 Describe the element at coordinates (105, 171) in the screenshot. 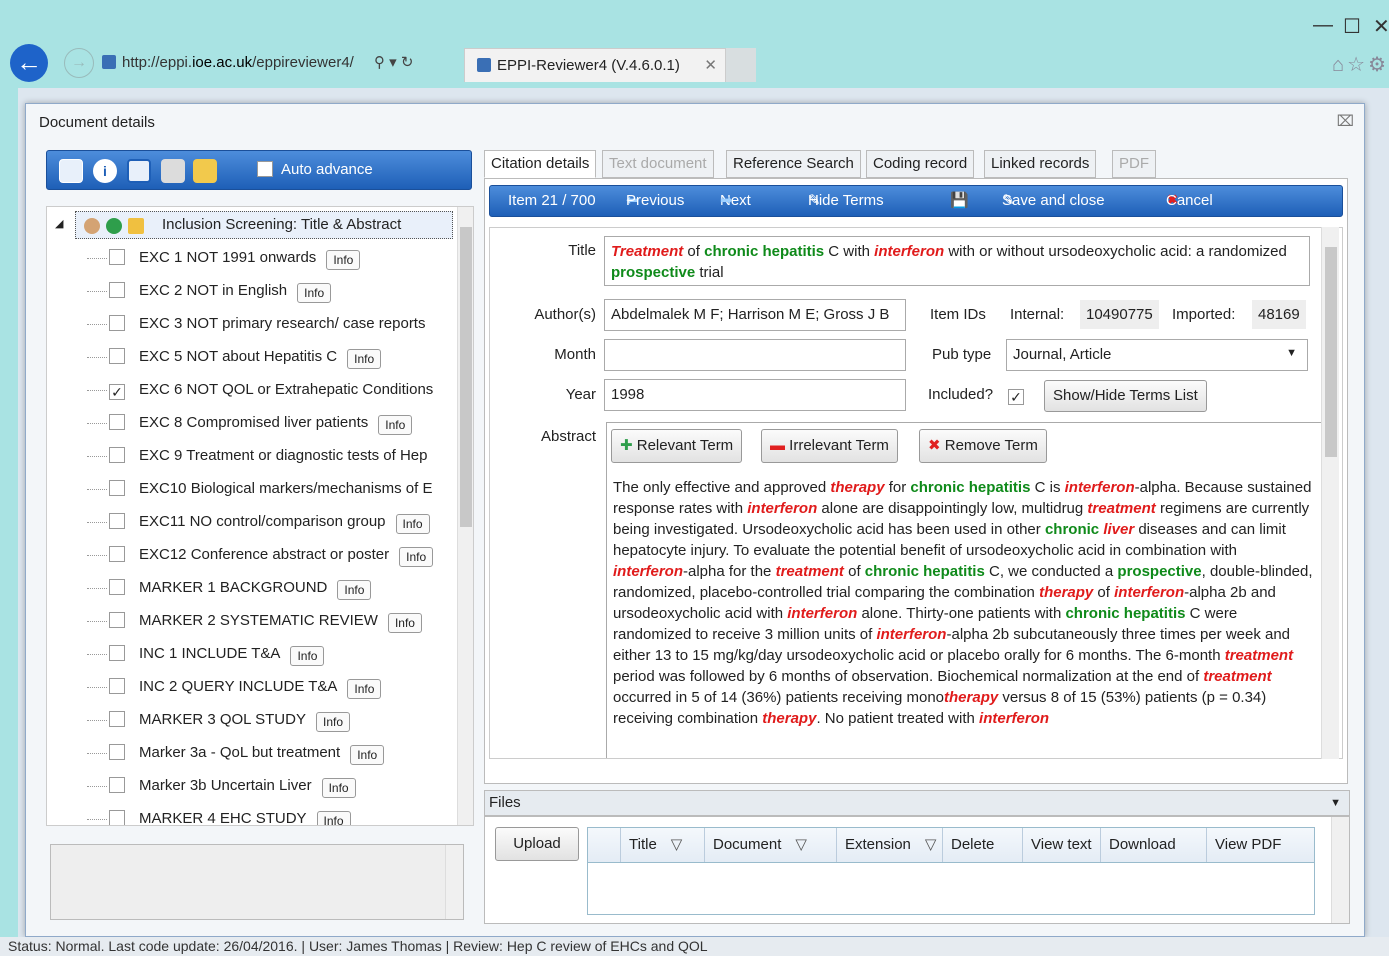

I see `info-icon: i` at that location.